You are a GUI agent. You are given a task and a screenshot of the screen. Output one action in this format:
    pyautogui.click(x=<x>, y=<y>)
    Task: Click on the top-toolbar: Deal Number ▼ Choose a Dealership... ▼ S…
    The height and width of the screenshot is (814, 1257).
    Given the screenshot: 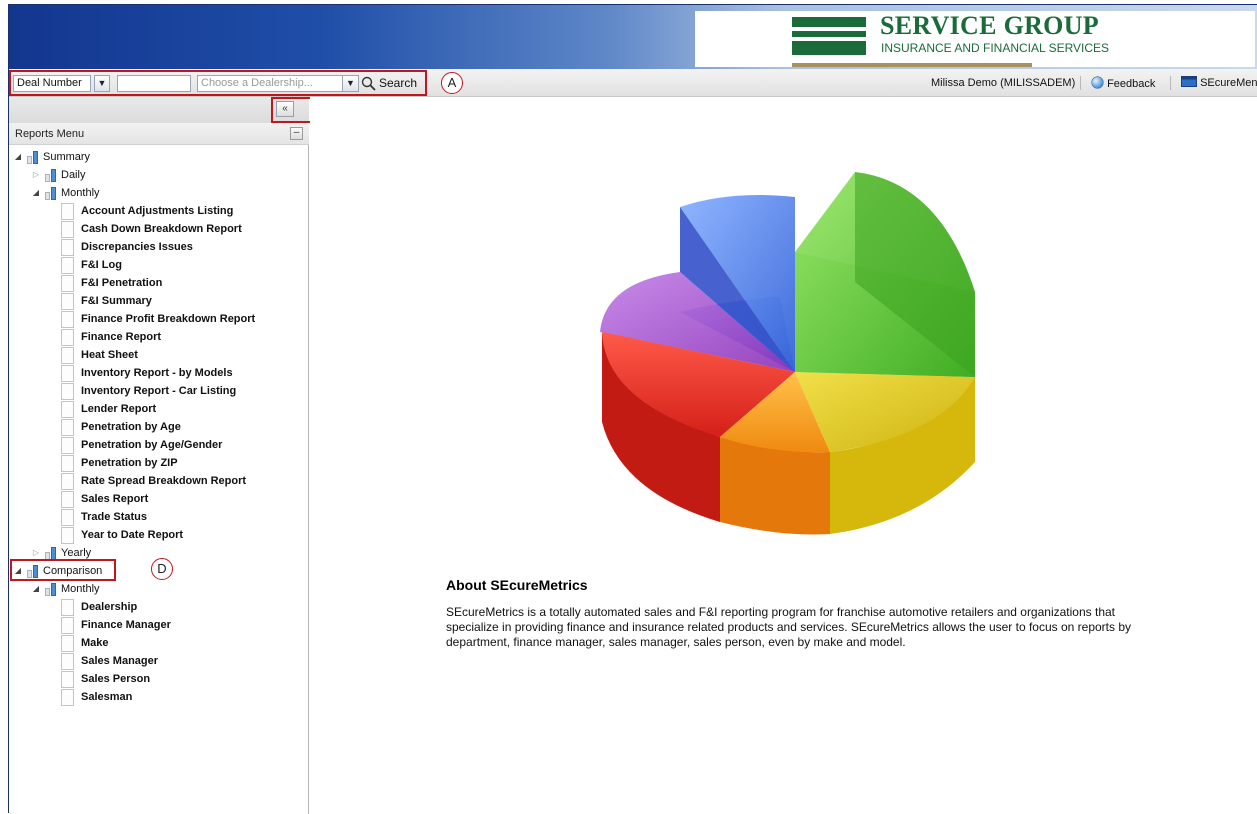 What is the action you would take?
    pyautogui.click(x=633, y=83)
    